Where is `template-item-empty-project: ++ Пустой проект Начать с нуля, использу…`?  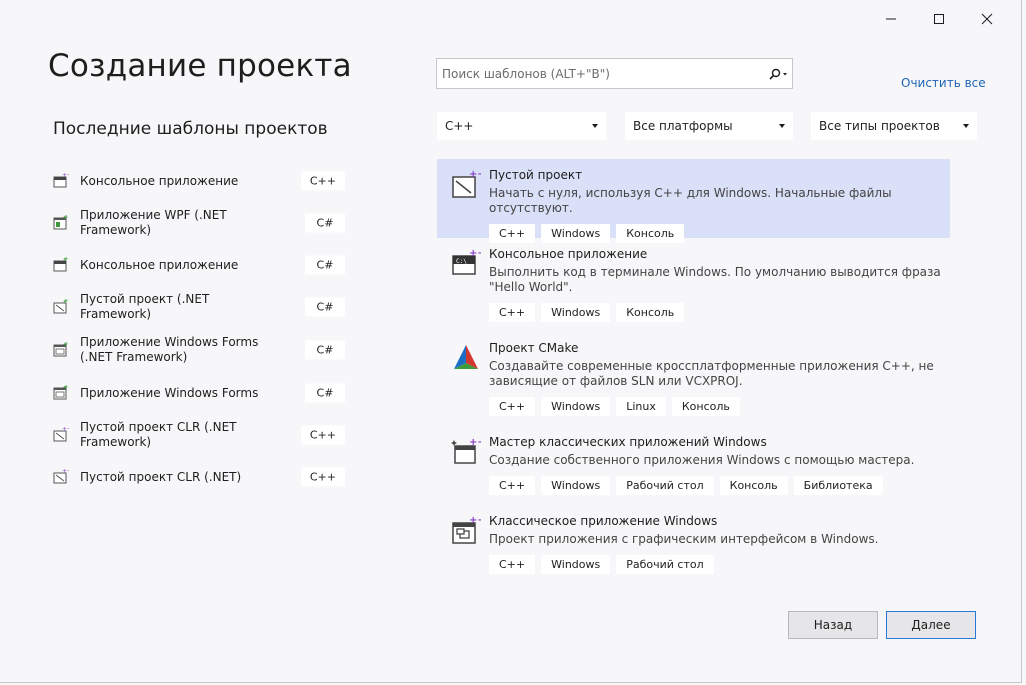
template-item-empty-project: ++ Пустой проект Начать с нуля, использу… is located at coordinates (693, 201).